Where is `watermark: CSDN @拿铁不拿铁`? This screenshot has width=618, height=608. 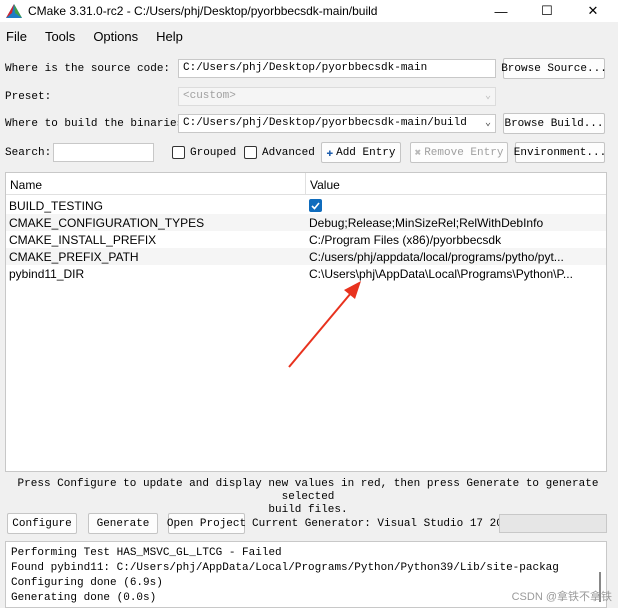
watermark: CSDN @拿铁不拿铁 is located at coordinates (561, 597).